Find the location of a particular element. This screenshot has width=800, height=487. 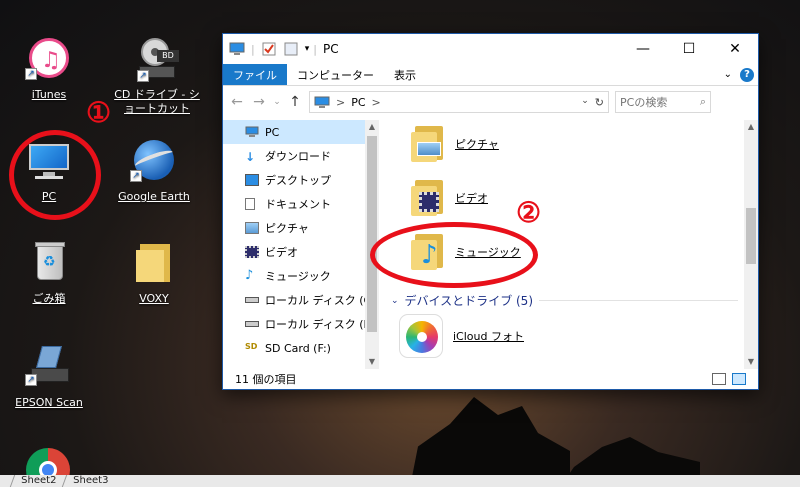

icloud-photos-icon is located at coordinates (421, 336).